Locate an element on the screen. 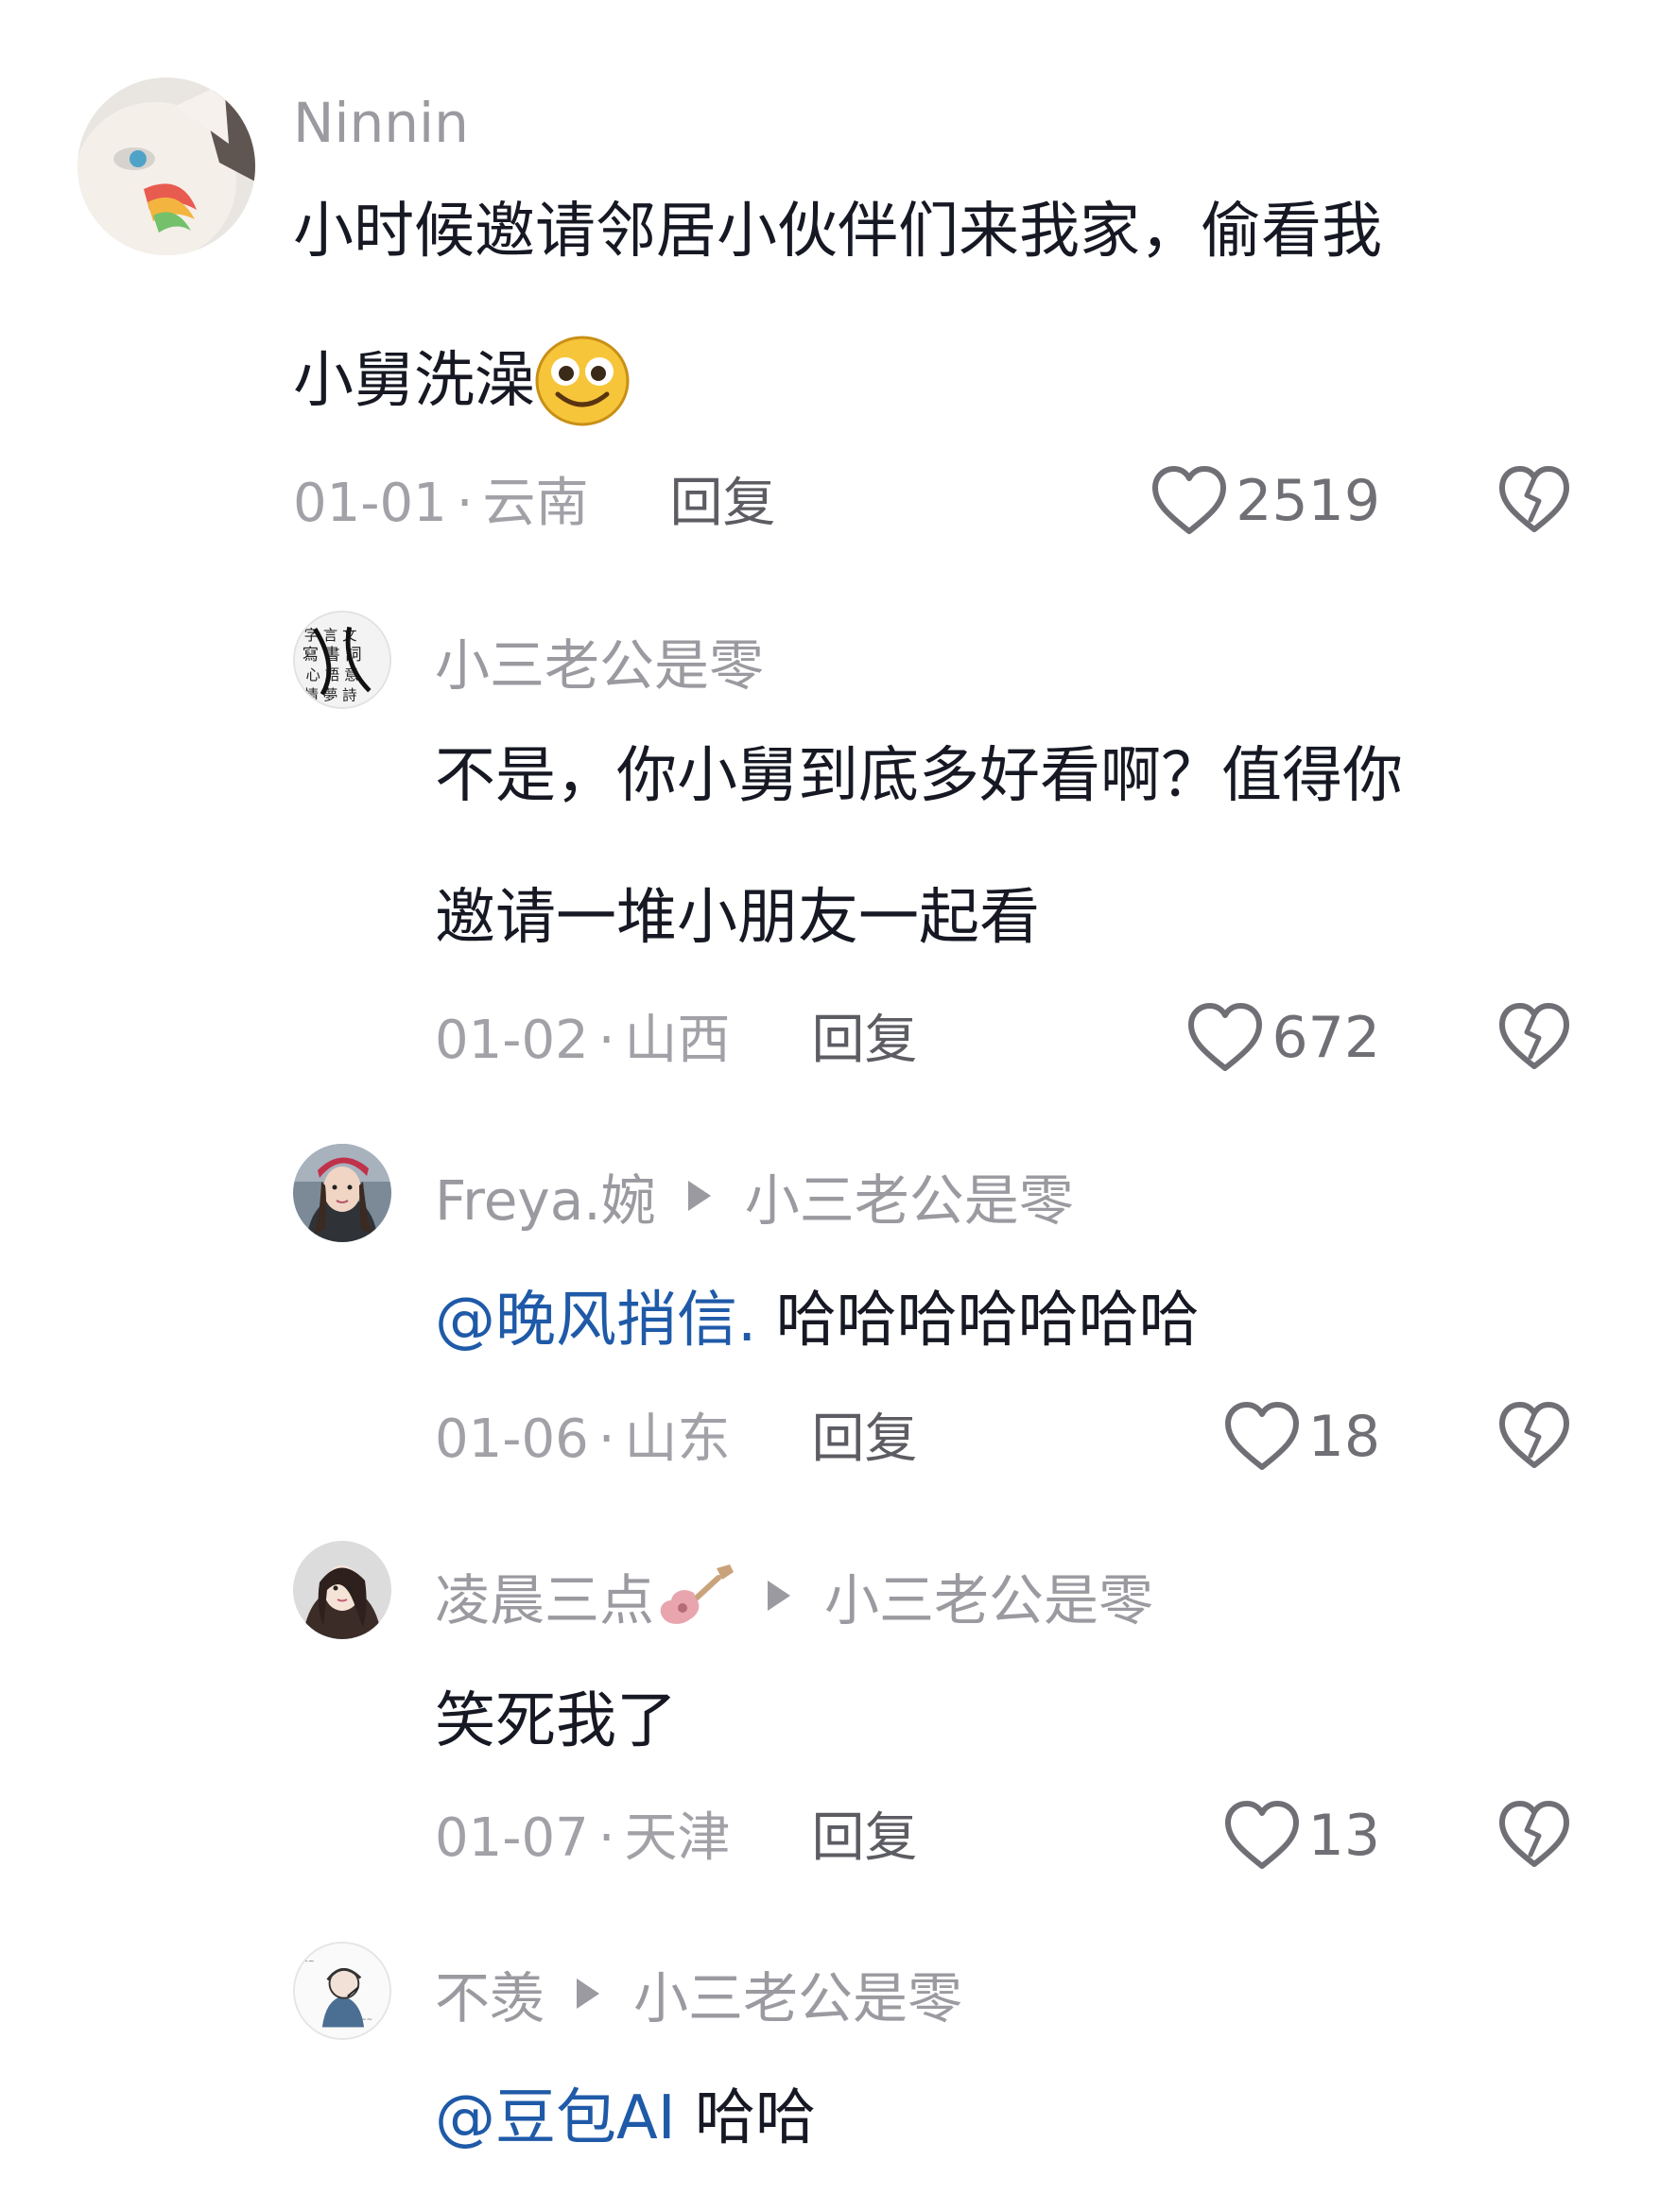 This screenshot has width=1660, height=2212. like-count: 2519 is located at coordinates (1308, 501).